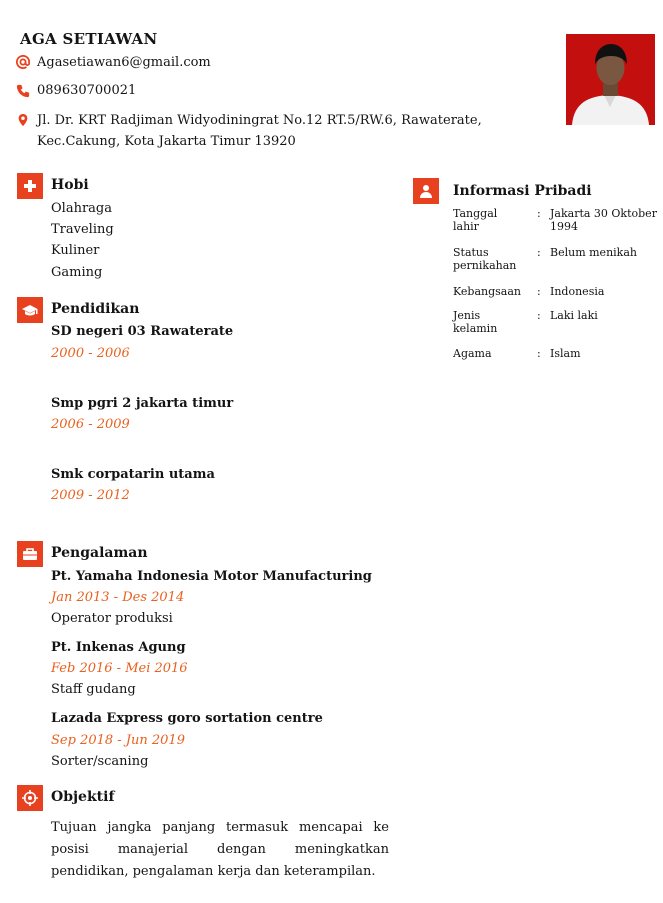  What do you see at coordinates (574, 315) in the screenshot?
I see `info-value: Laki laki` at bounding box center [574, 315].